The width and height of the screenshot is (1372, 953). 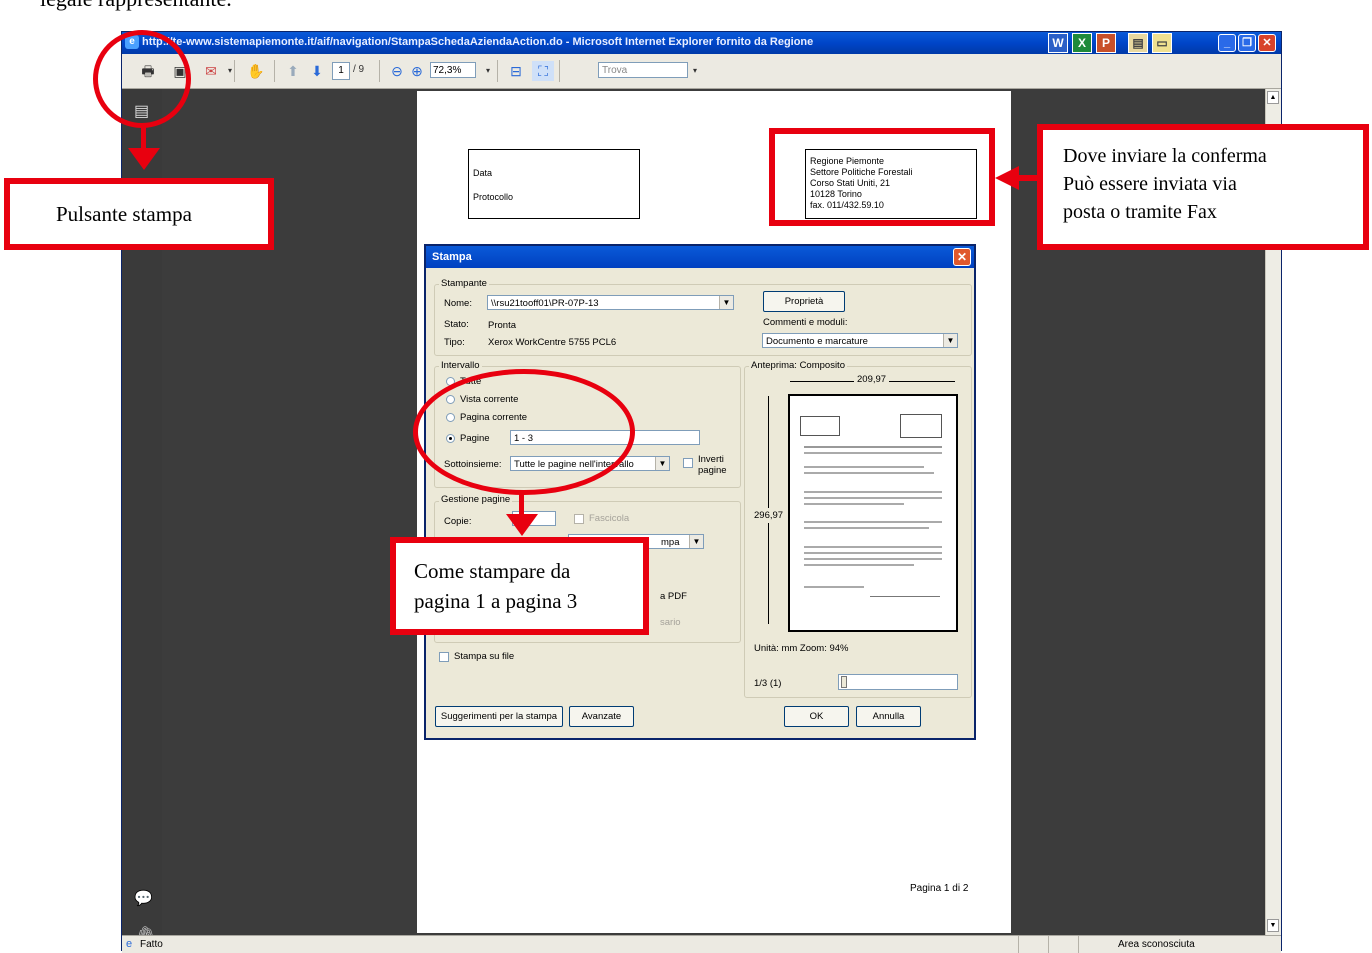 I want to click on name-label: Nome:, so click(x=458, y=303).